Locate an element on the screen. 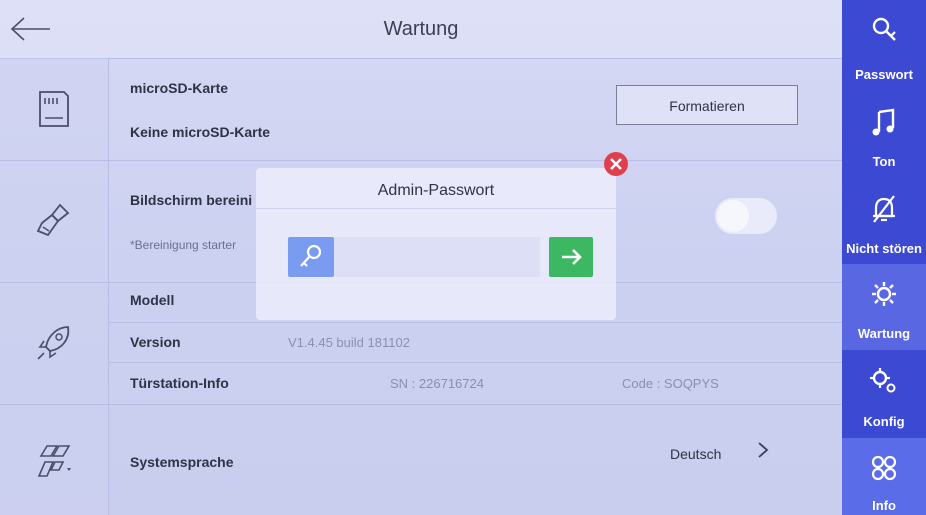 The width and height of the screenshot is (926, 515). language-section-icon-cell is located at coordinates (54, 459).